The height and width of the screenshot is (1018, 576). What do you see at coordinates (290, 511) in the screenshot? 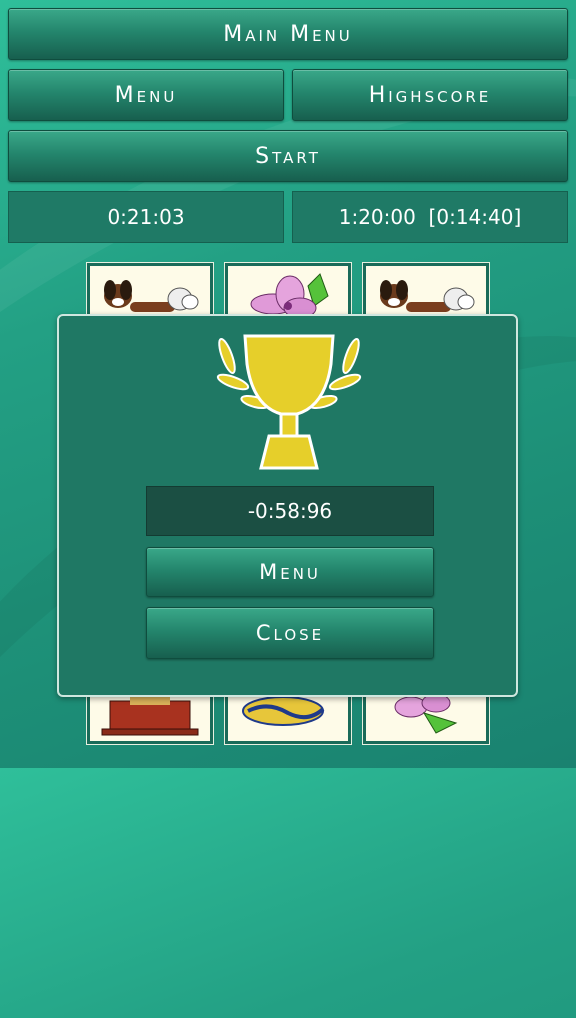
I see `score-display: -0:58:96` at bounding box center [290, 511].